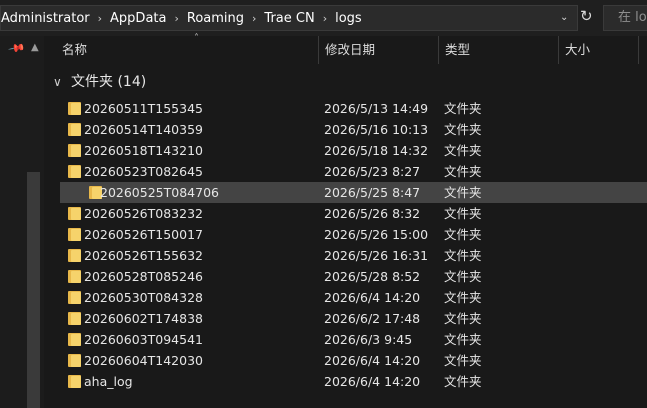  Describe the element at coordinates (564, 18) in the screenshot. I see `chevron-down-icon: ⌄` at that location.